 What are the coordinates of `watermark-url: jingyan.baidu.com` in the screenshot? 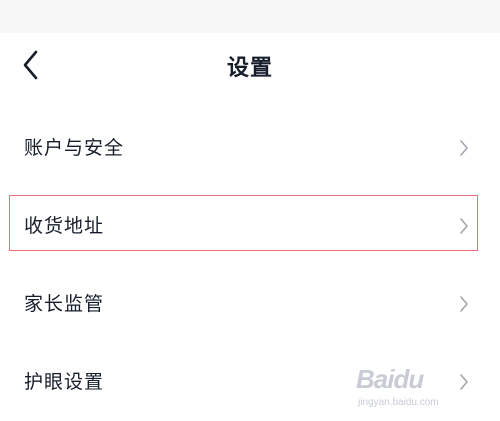 It's located at (398, 402).